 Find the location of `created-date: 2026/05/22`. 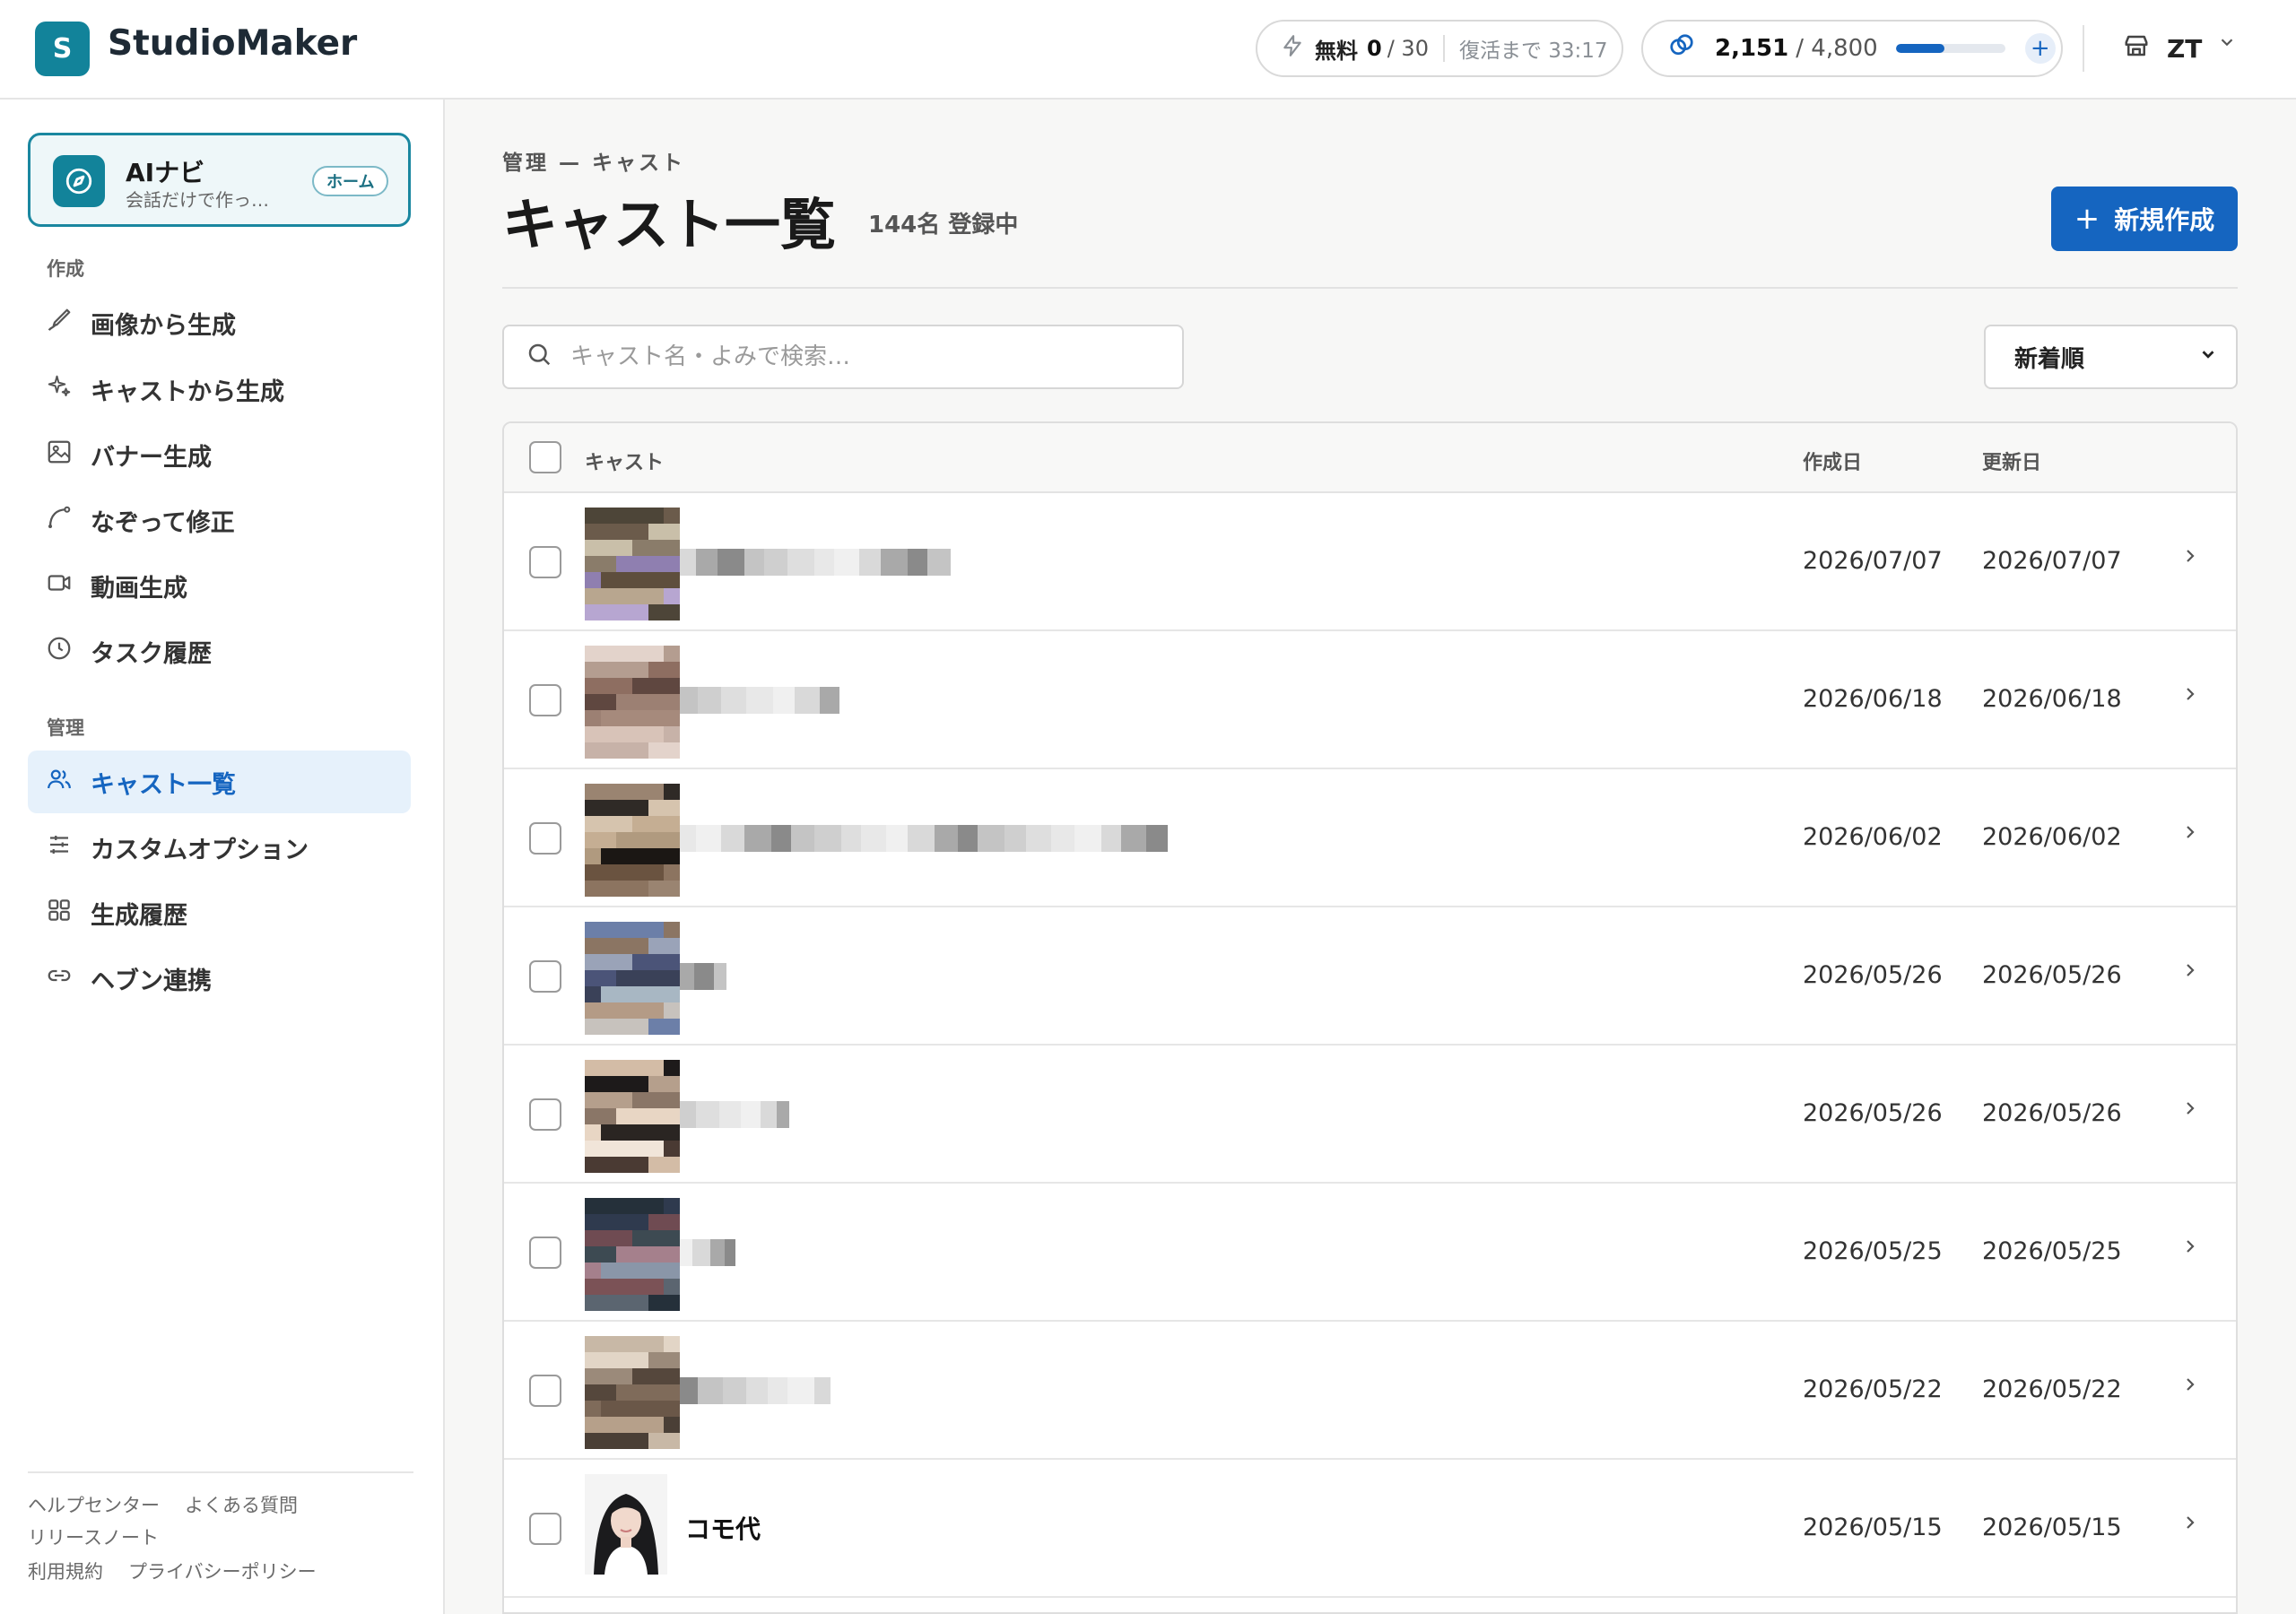

created-date: 2026/05/22 is located at coordinates (1873, 1389).